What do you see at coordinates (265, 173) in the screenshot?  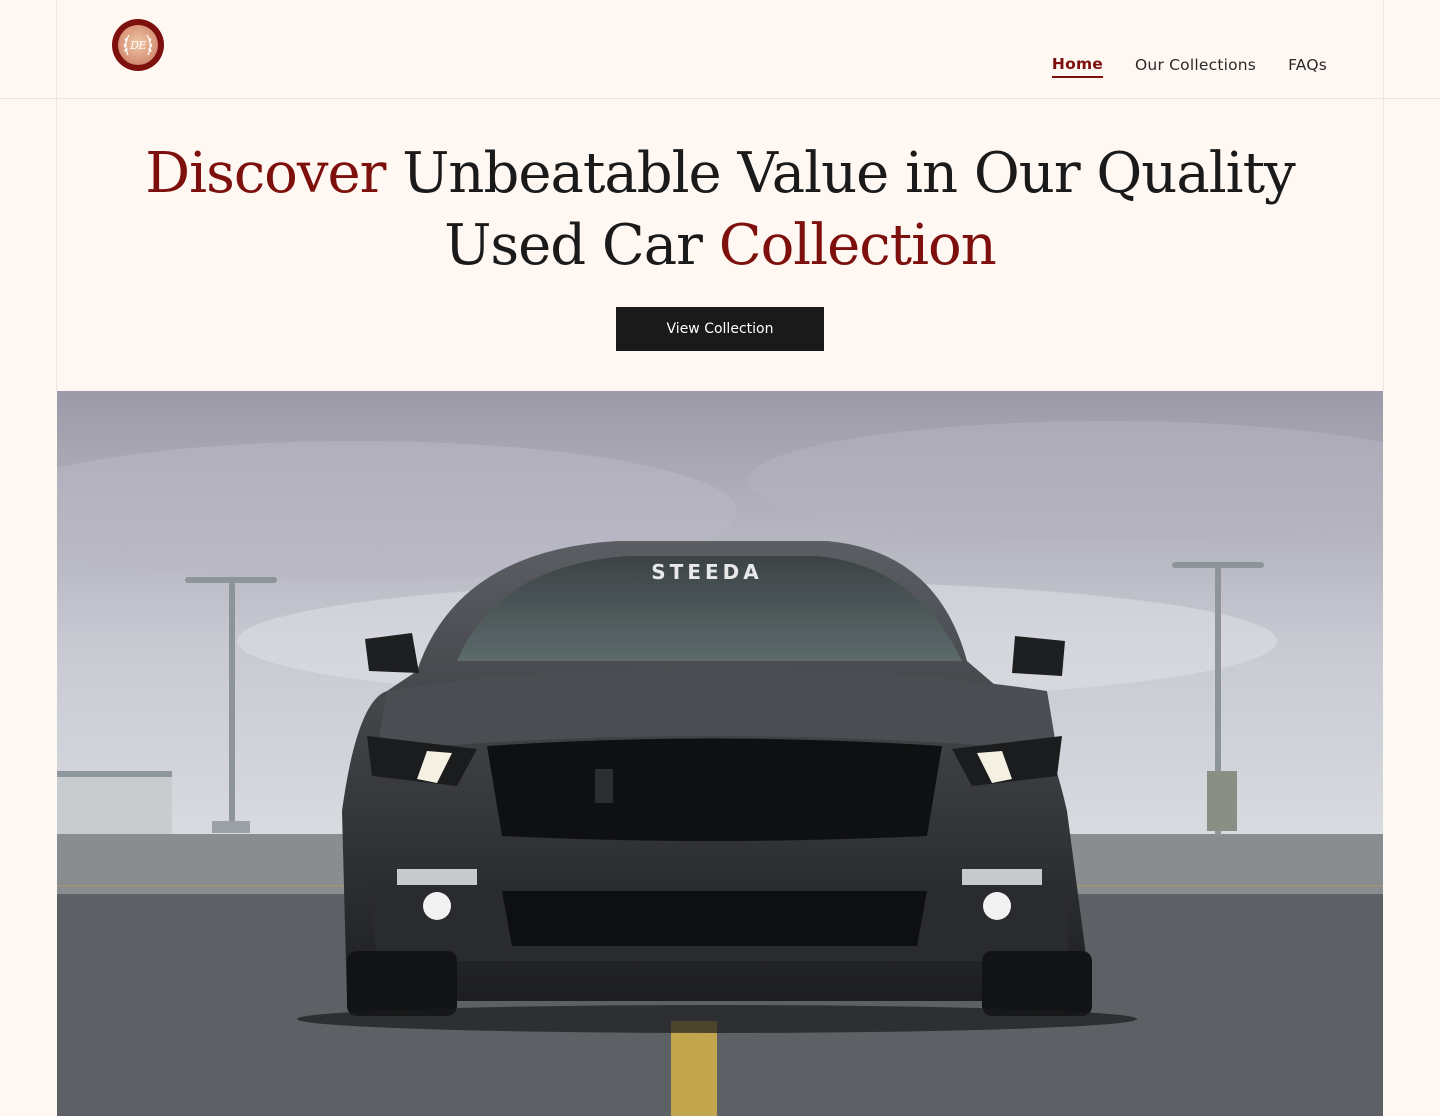 I see `hero-title-accent-1: Discover` at bounding box center [265, 173].